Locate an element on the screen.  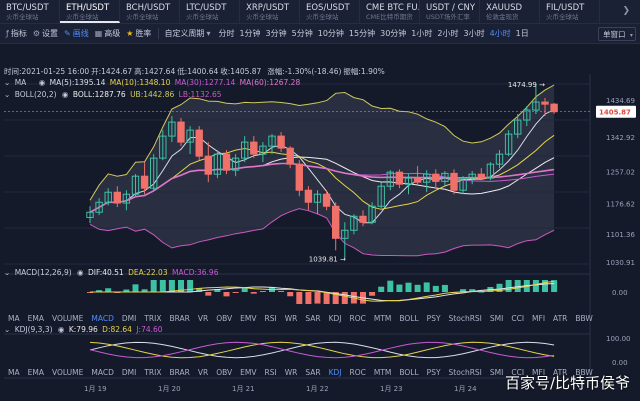
timeframe-8: 2小时 is located at coordinates (447, 33).